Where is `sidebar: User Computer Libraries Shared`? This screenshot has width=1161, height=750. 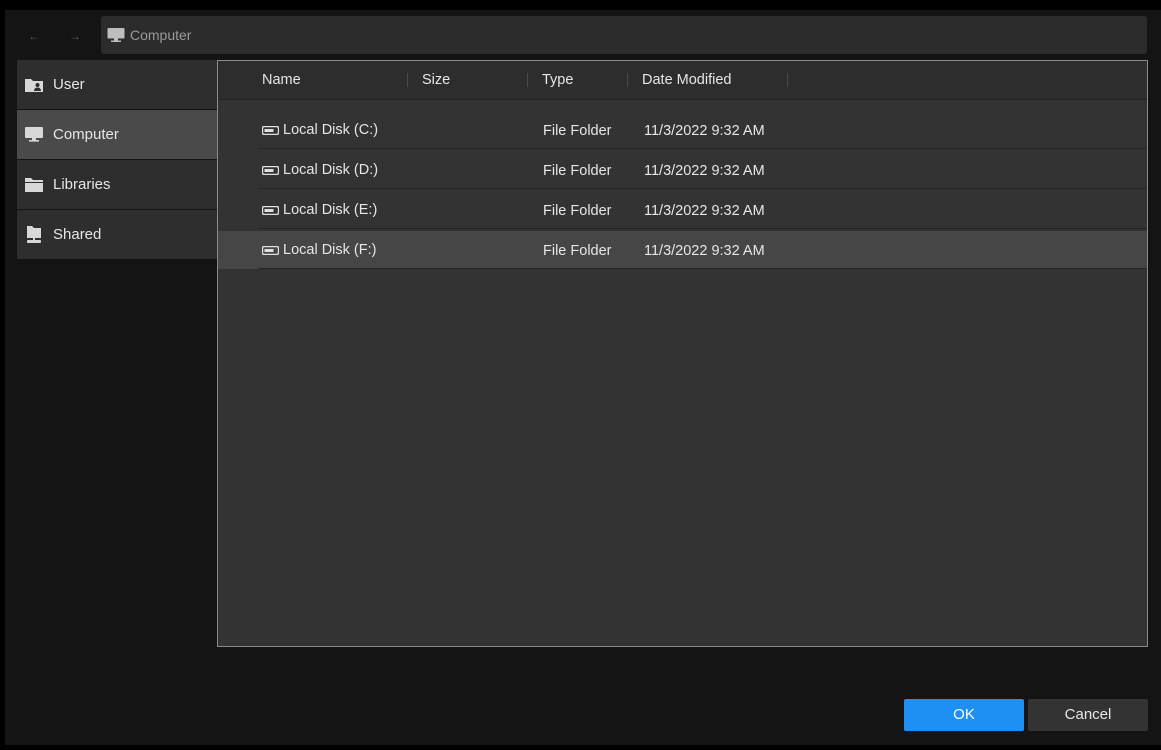
sidebar: User Computer Libraries Shared is located at coordinates (117, 160).